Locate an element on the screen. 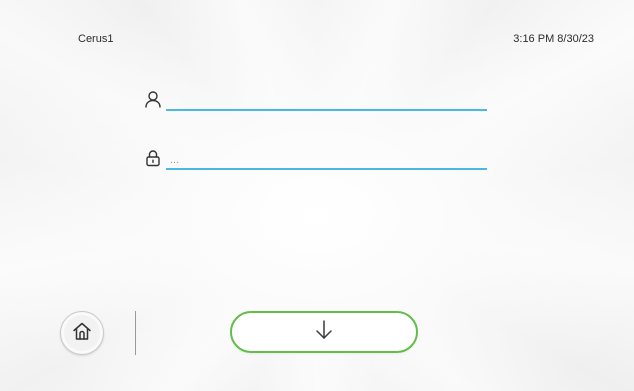  clock: 3:16 PM 8/30/23 is located at coordinates (553, 39).